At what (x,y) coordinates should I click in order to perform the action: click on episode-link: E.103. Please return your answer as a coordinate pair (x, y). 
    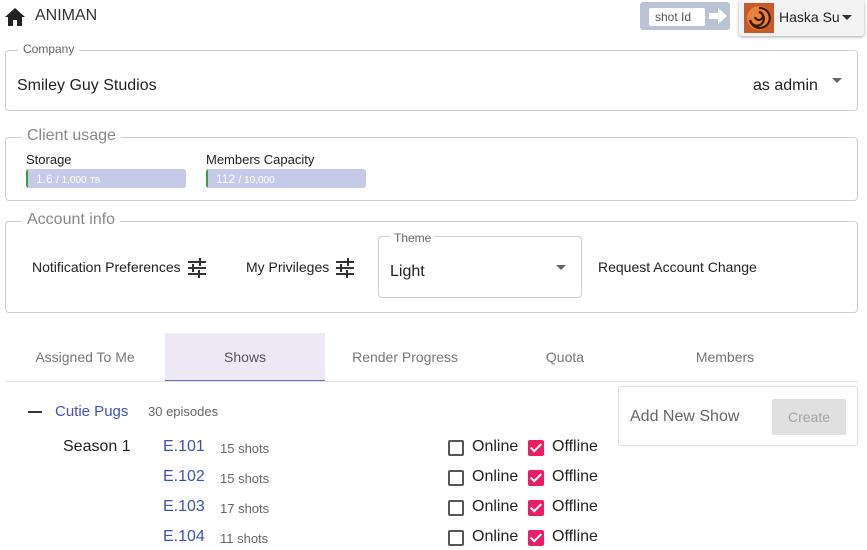
    Looking at the image, I should click on (184, 507).